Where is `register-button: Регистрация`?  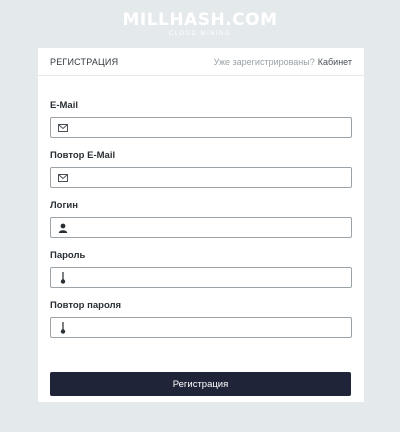
register-button: Регистрация is located at coordinates (200, 384).